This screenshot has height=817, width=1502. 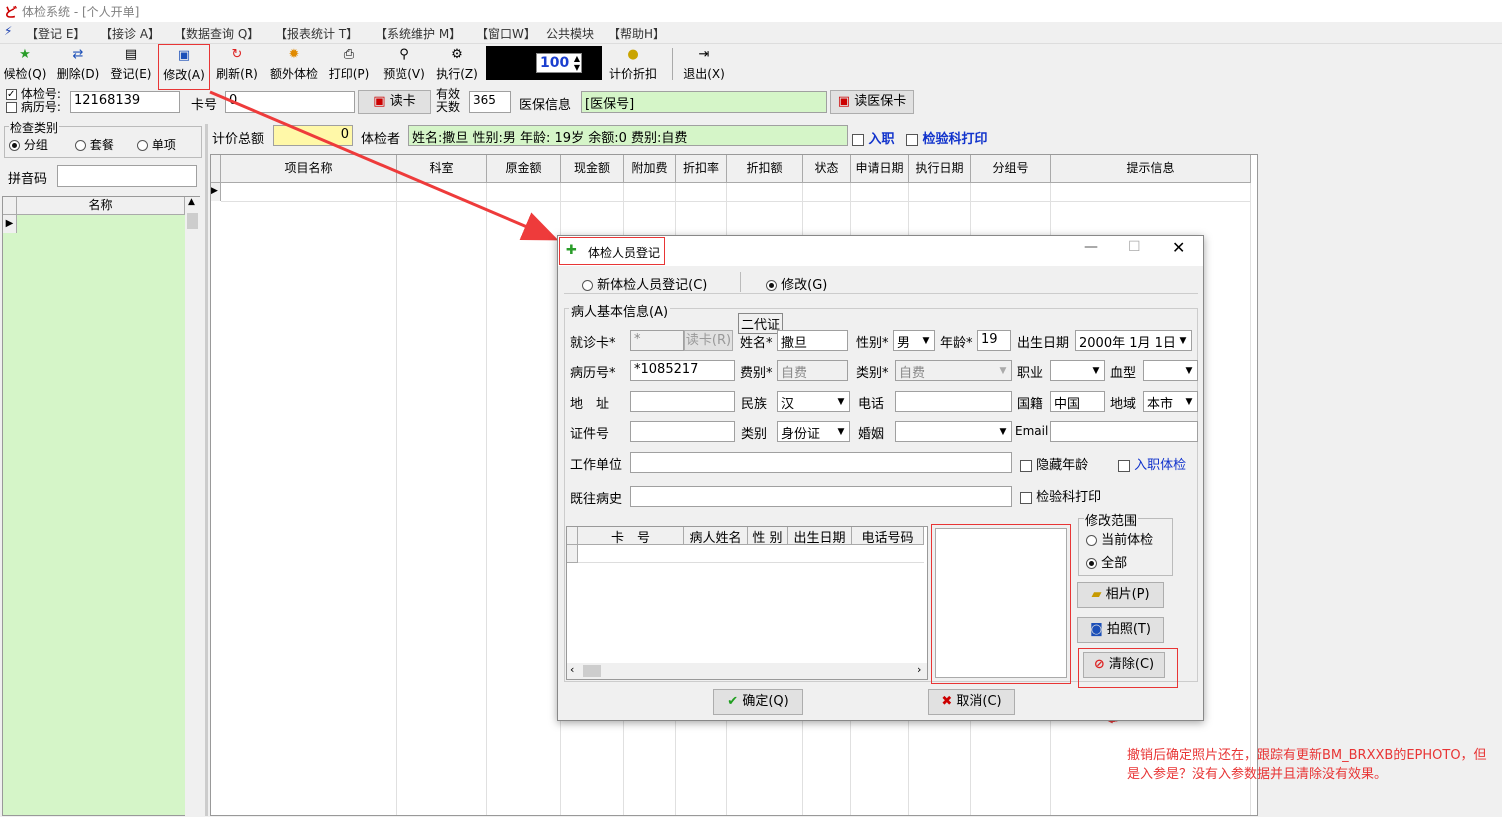 What do you see at coordinates (827, 169) in the screenshot?
I see `col-status: 状态` at bounding box center [827, 169].